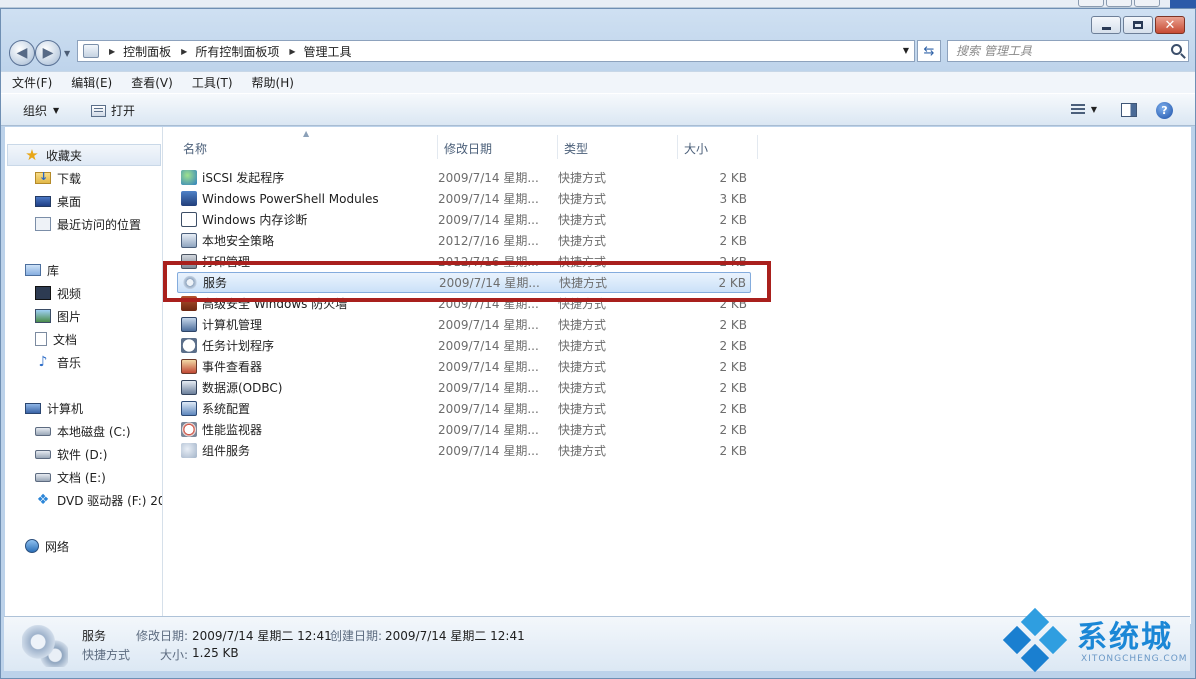 The height and width of the screenshot is (679, 1196). What do you see at coordinates (464, 261) in the screenshot?
I see `file-row: 打印管理2012/7/16 星期...快捷方式2 KB` at bounding box center [464, 261].